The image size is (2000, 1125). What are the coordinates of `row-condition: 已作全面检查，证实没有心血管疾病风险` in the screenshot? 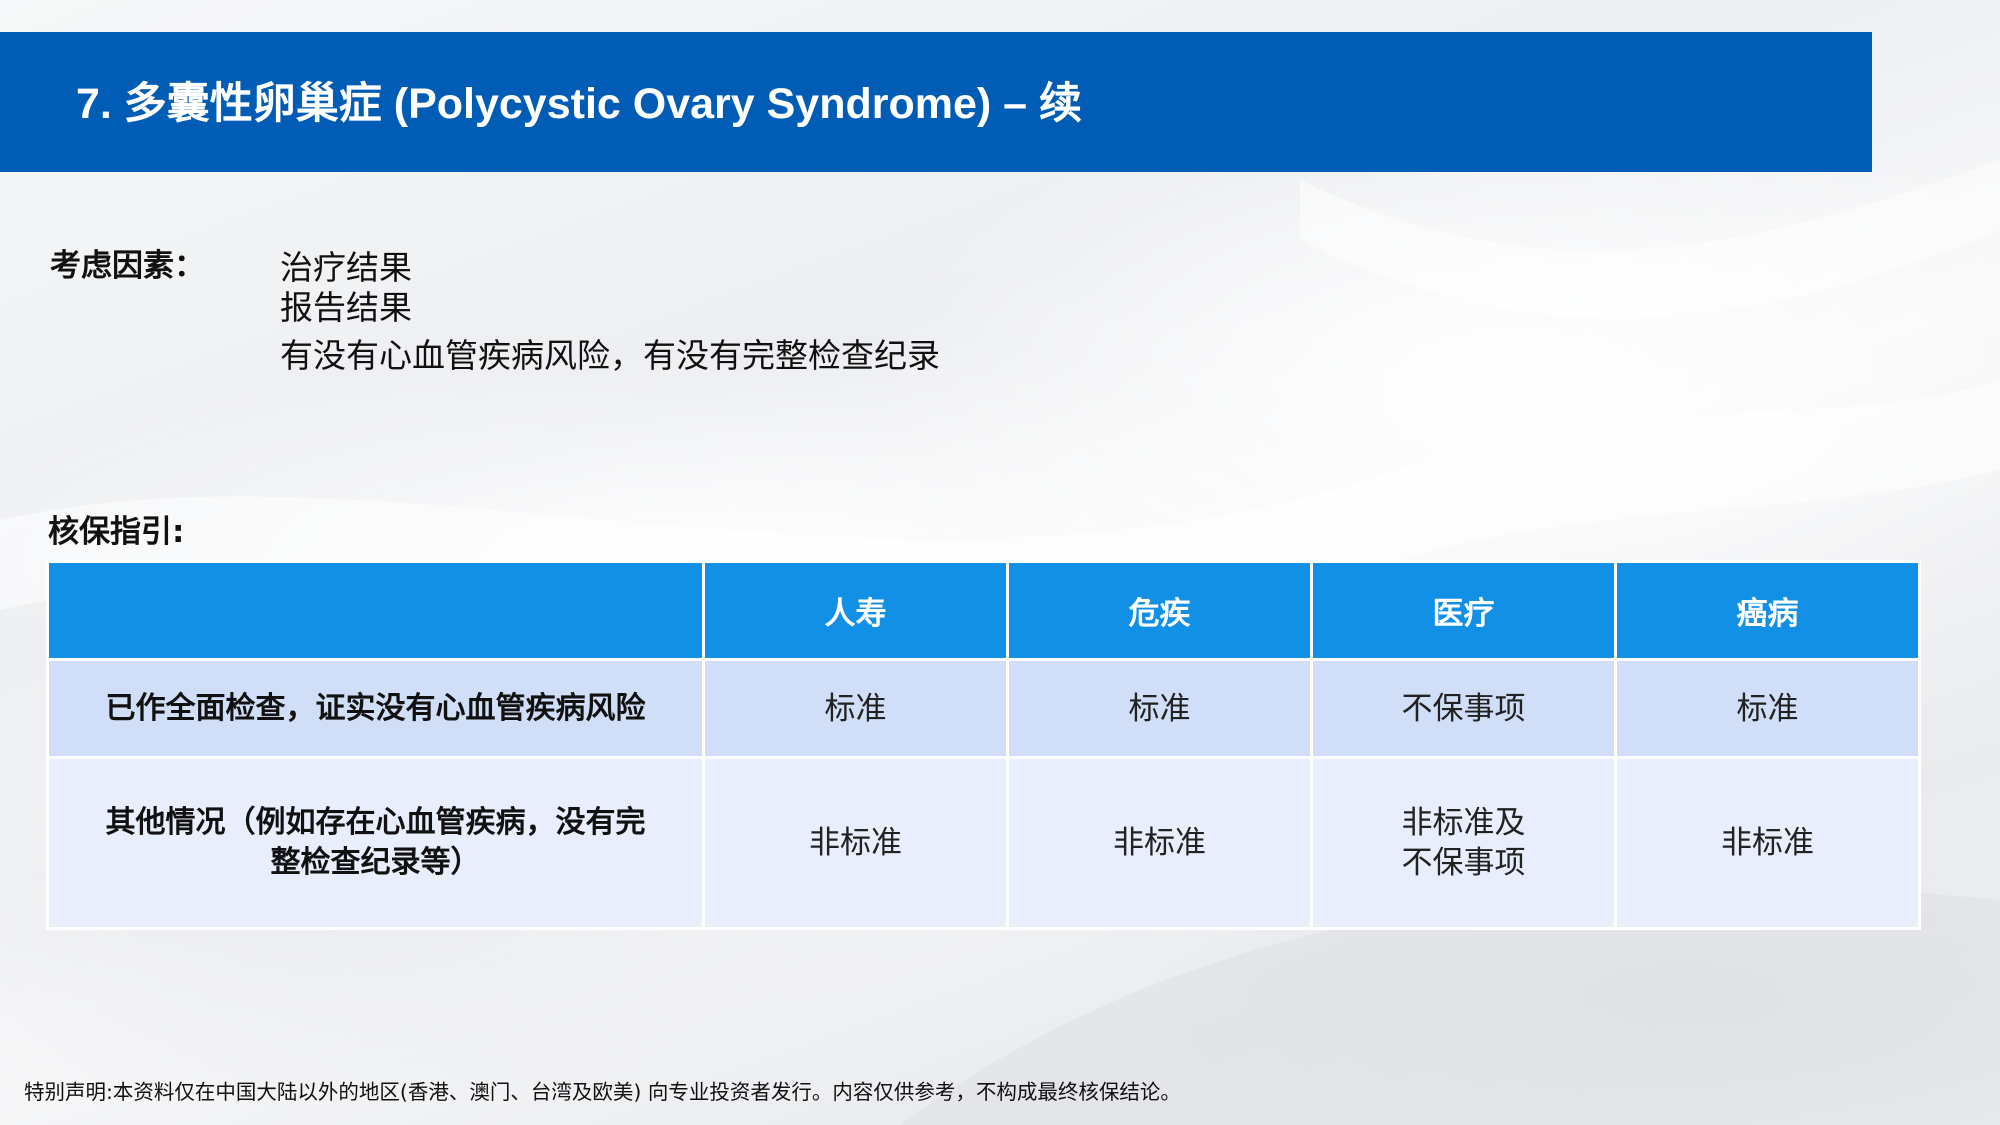 It's located at (375, 708).